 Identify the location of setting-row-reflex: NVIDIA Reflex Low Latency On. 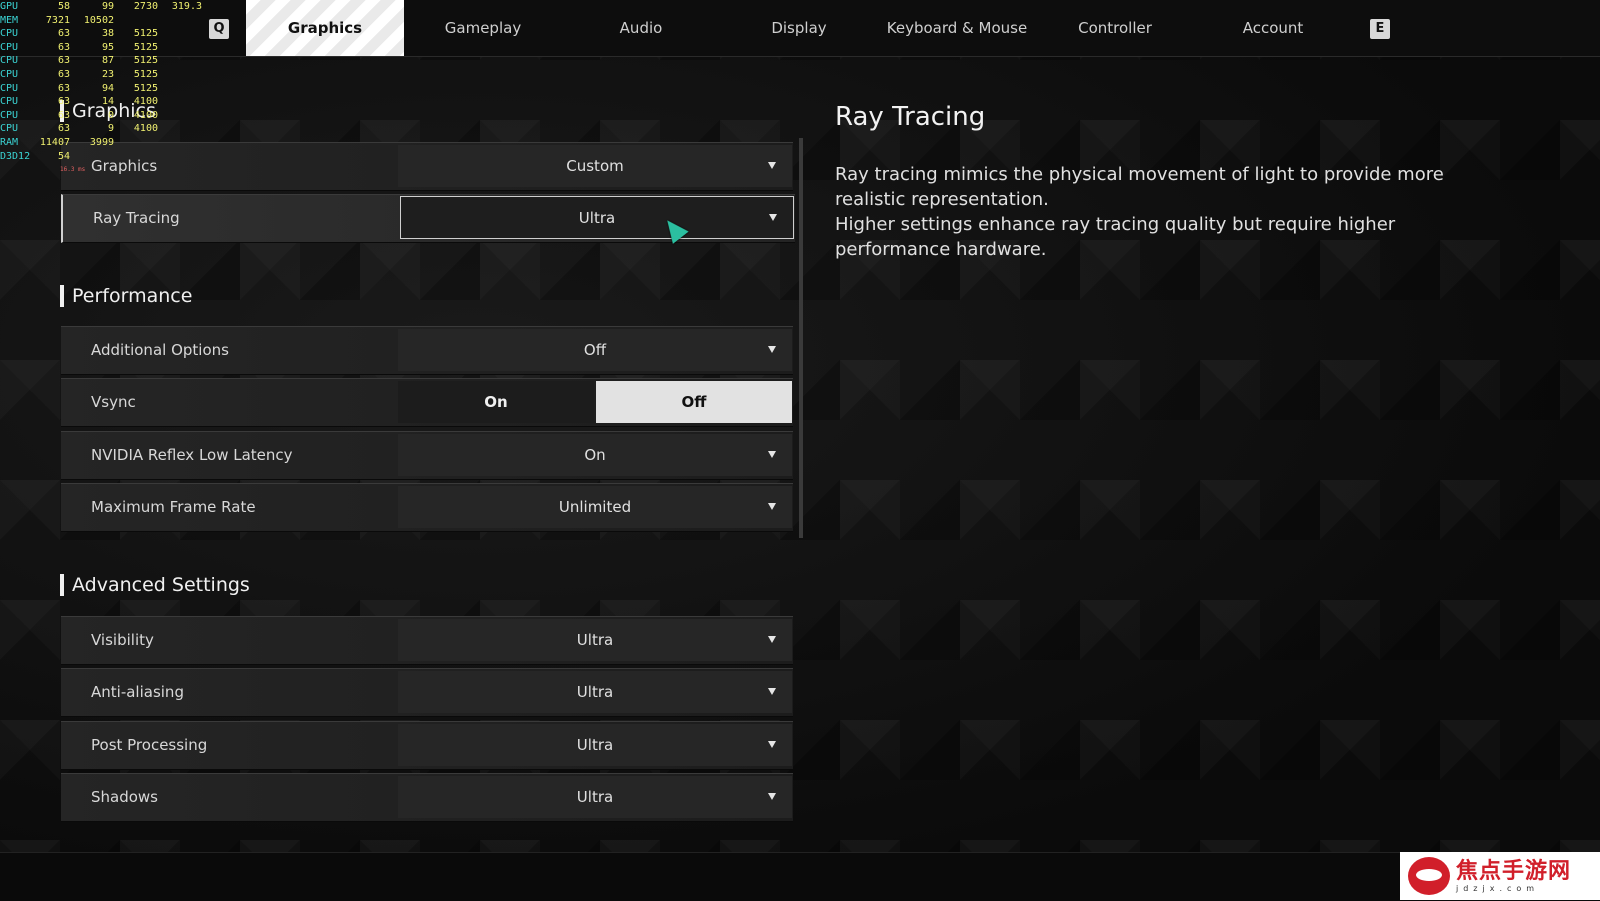
(427, 455).